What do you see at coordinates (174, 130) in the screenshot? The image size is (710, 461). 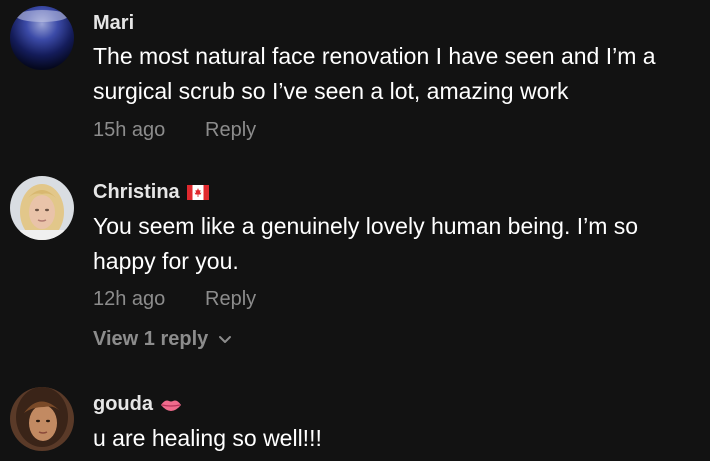 I see `comment-meta: 15h ago Reply` at bounding box center [174, 130].